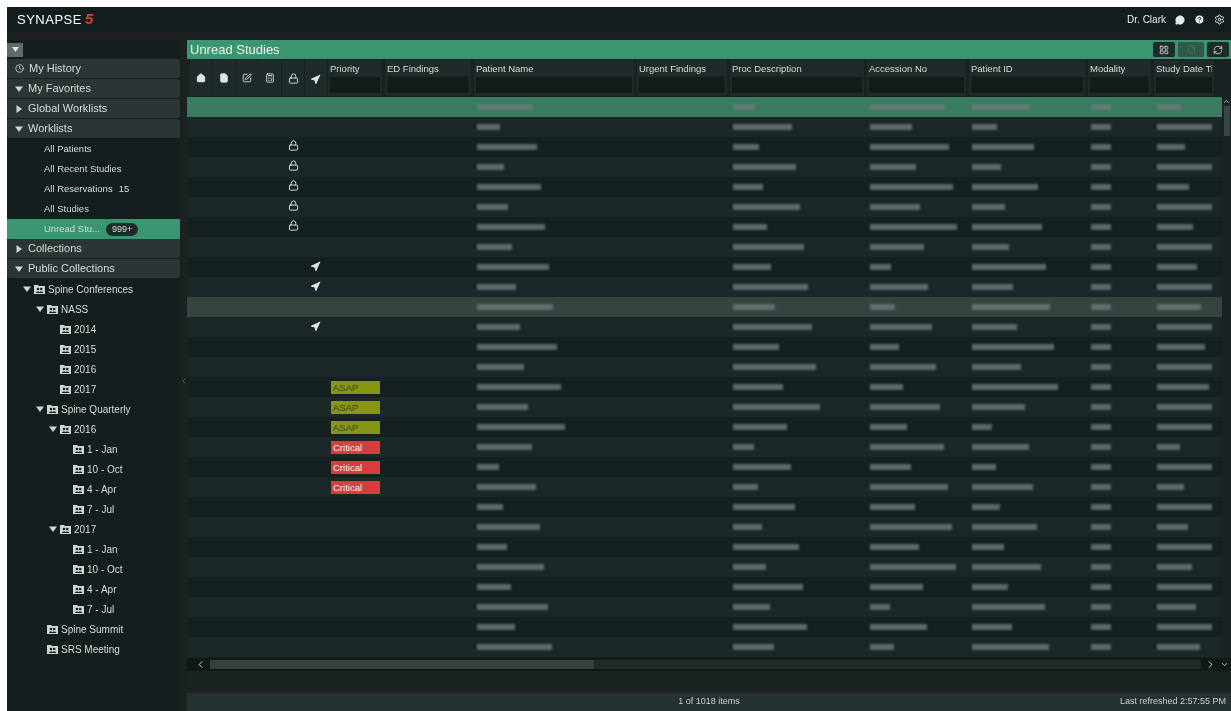  I want to click on column-header: Patient ID, so click(1027, 78).